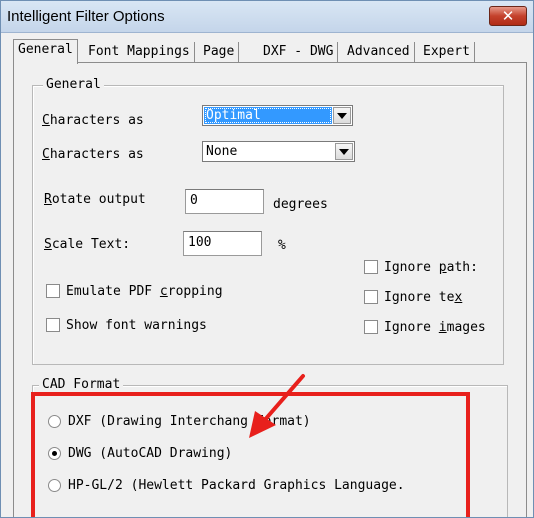 The height and width of the screenshot is (518, 534). What do you see at coordinates (45, 51) in the screenshot?
I see `tab-general: General` at bounding box center [45, 51].